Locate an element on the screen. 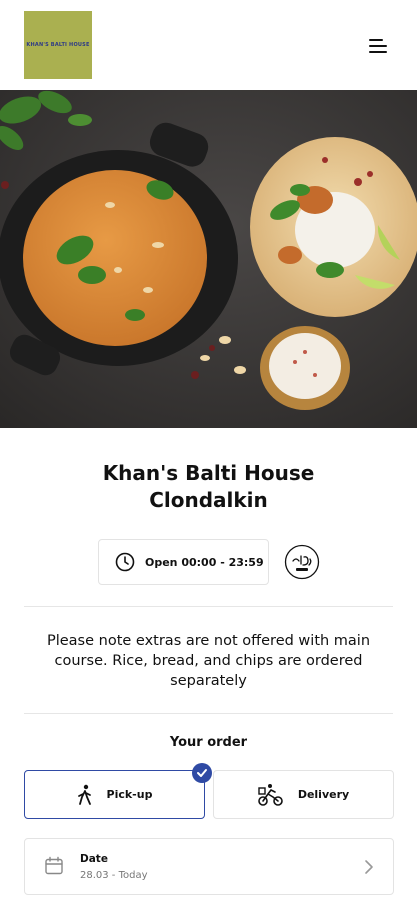  your-order-heading: Your order is located at coordinates (208, 742).